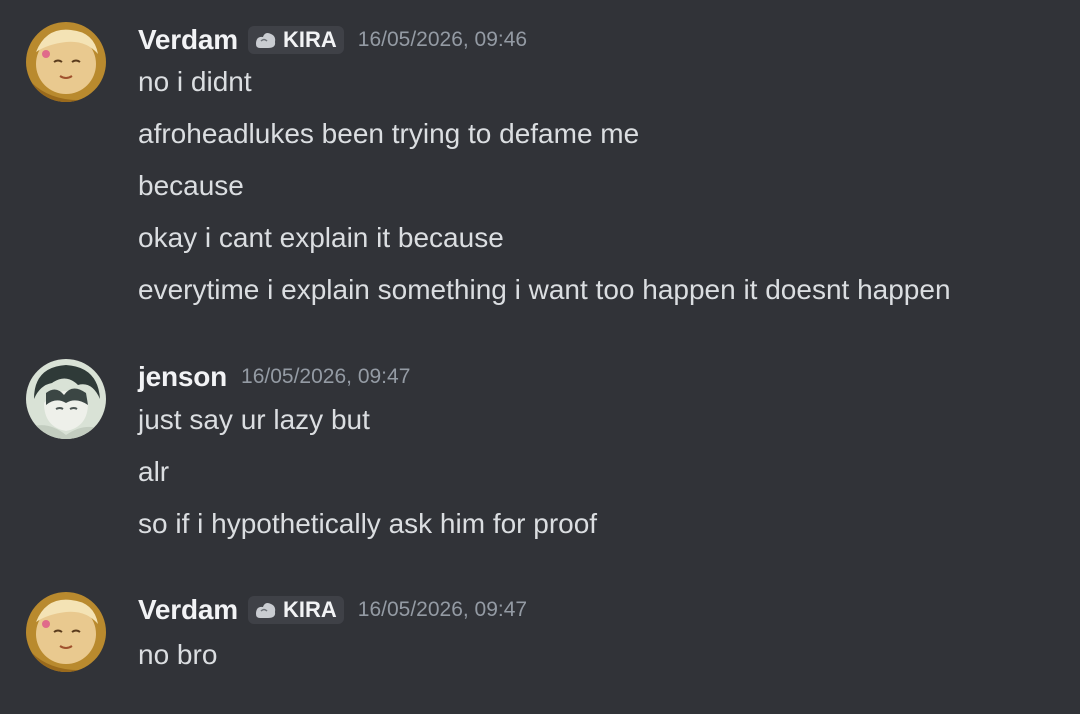  What do you see at coordinates (178, 654) in the screenshot?
I see `message-text: no bro` at bounding box center [178, 654].